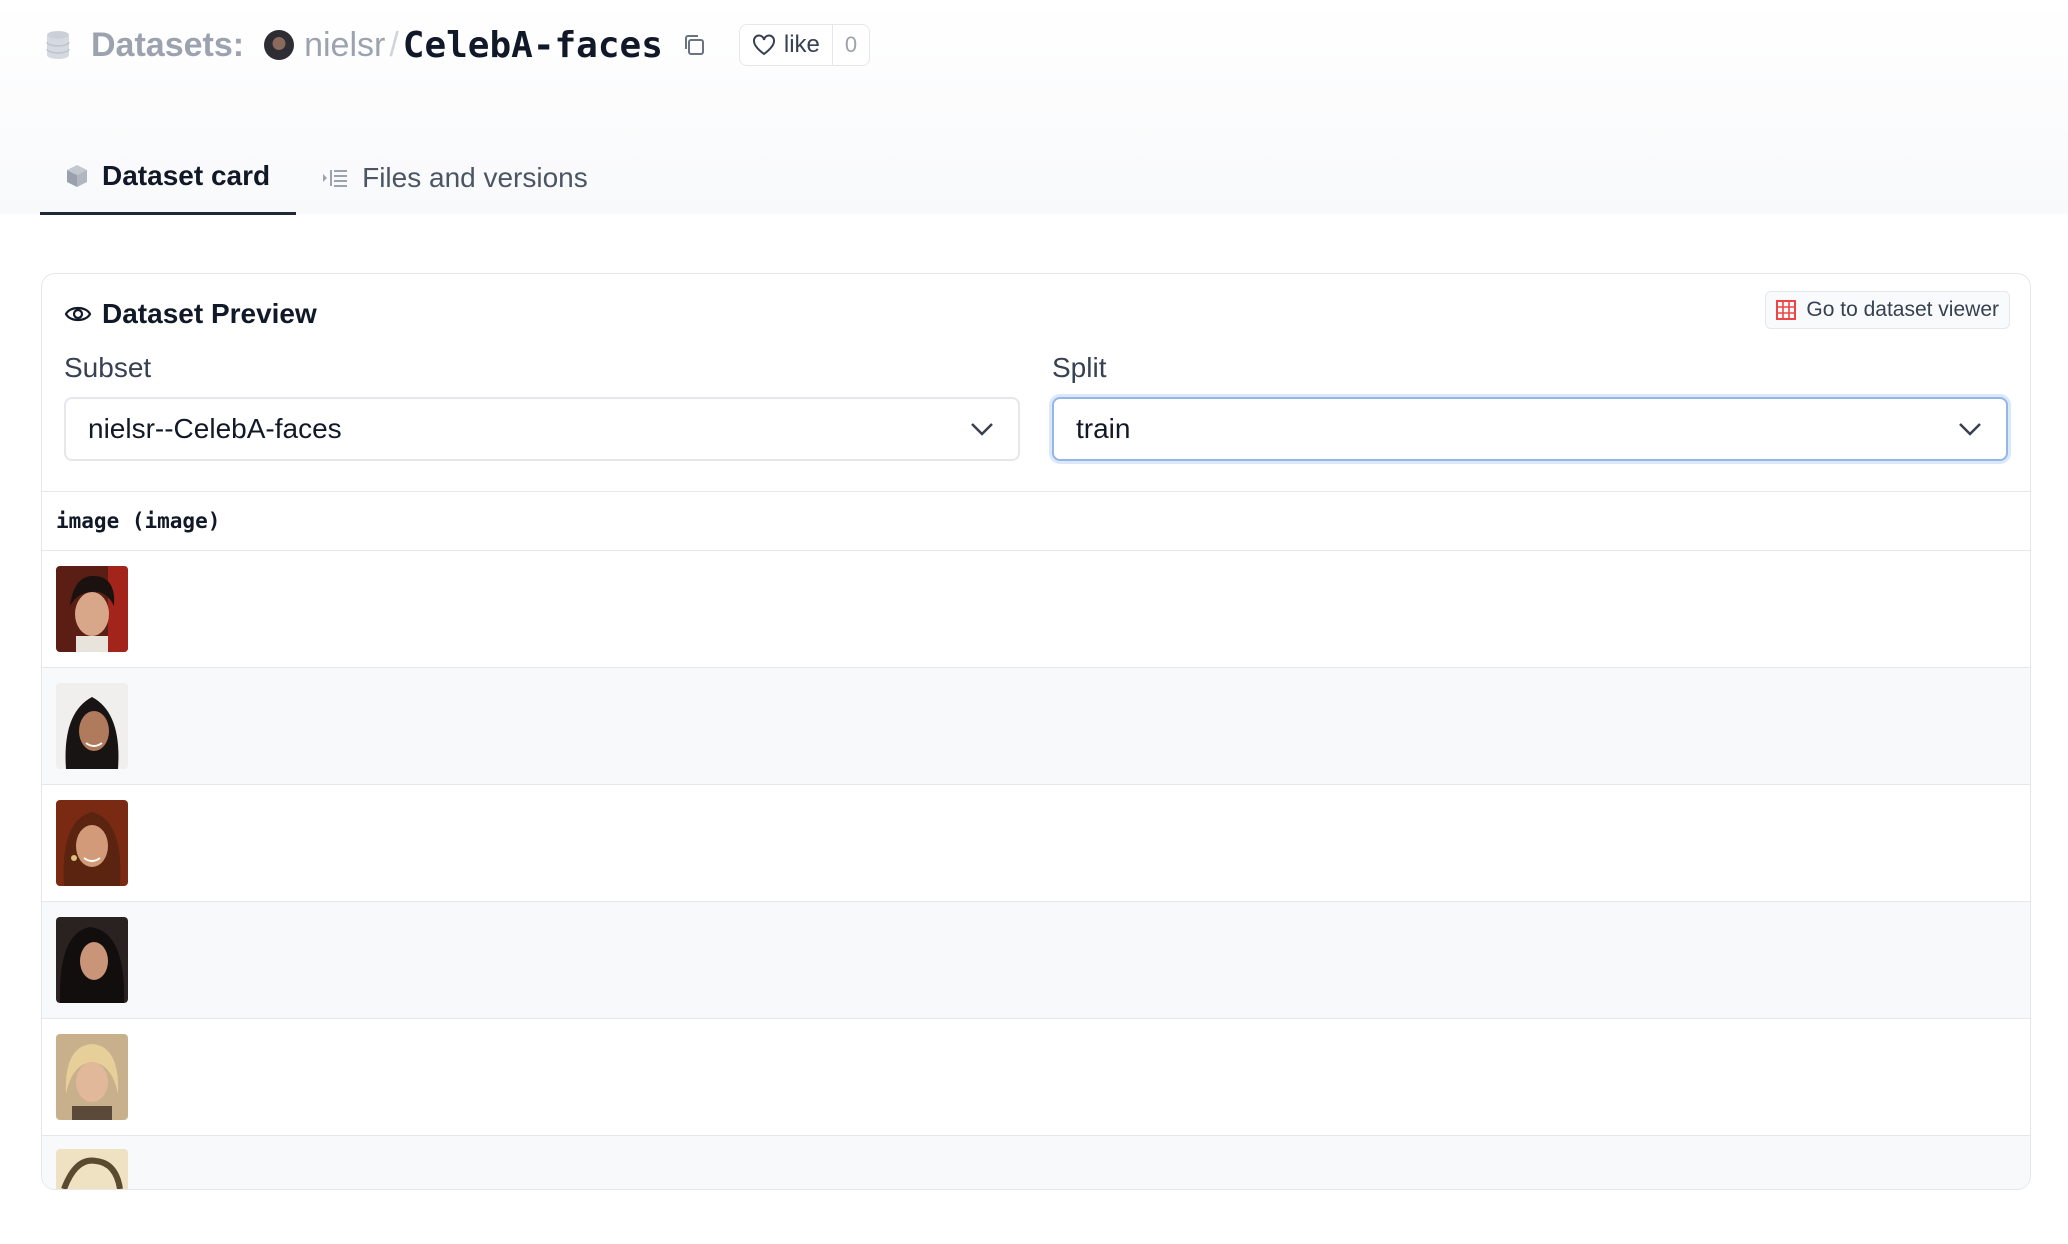  I want to click on repo-name-link: CelebA-faces, so click(533, 45).